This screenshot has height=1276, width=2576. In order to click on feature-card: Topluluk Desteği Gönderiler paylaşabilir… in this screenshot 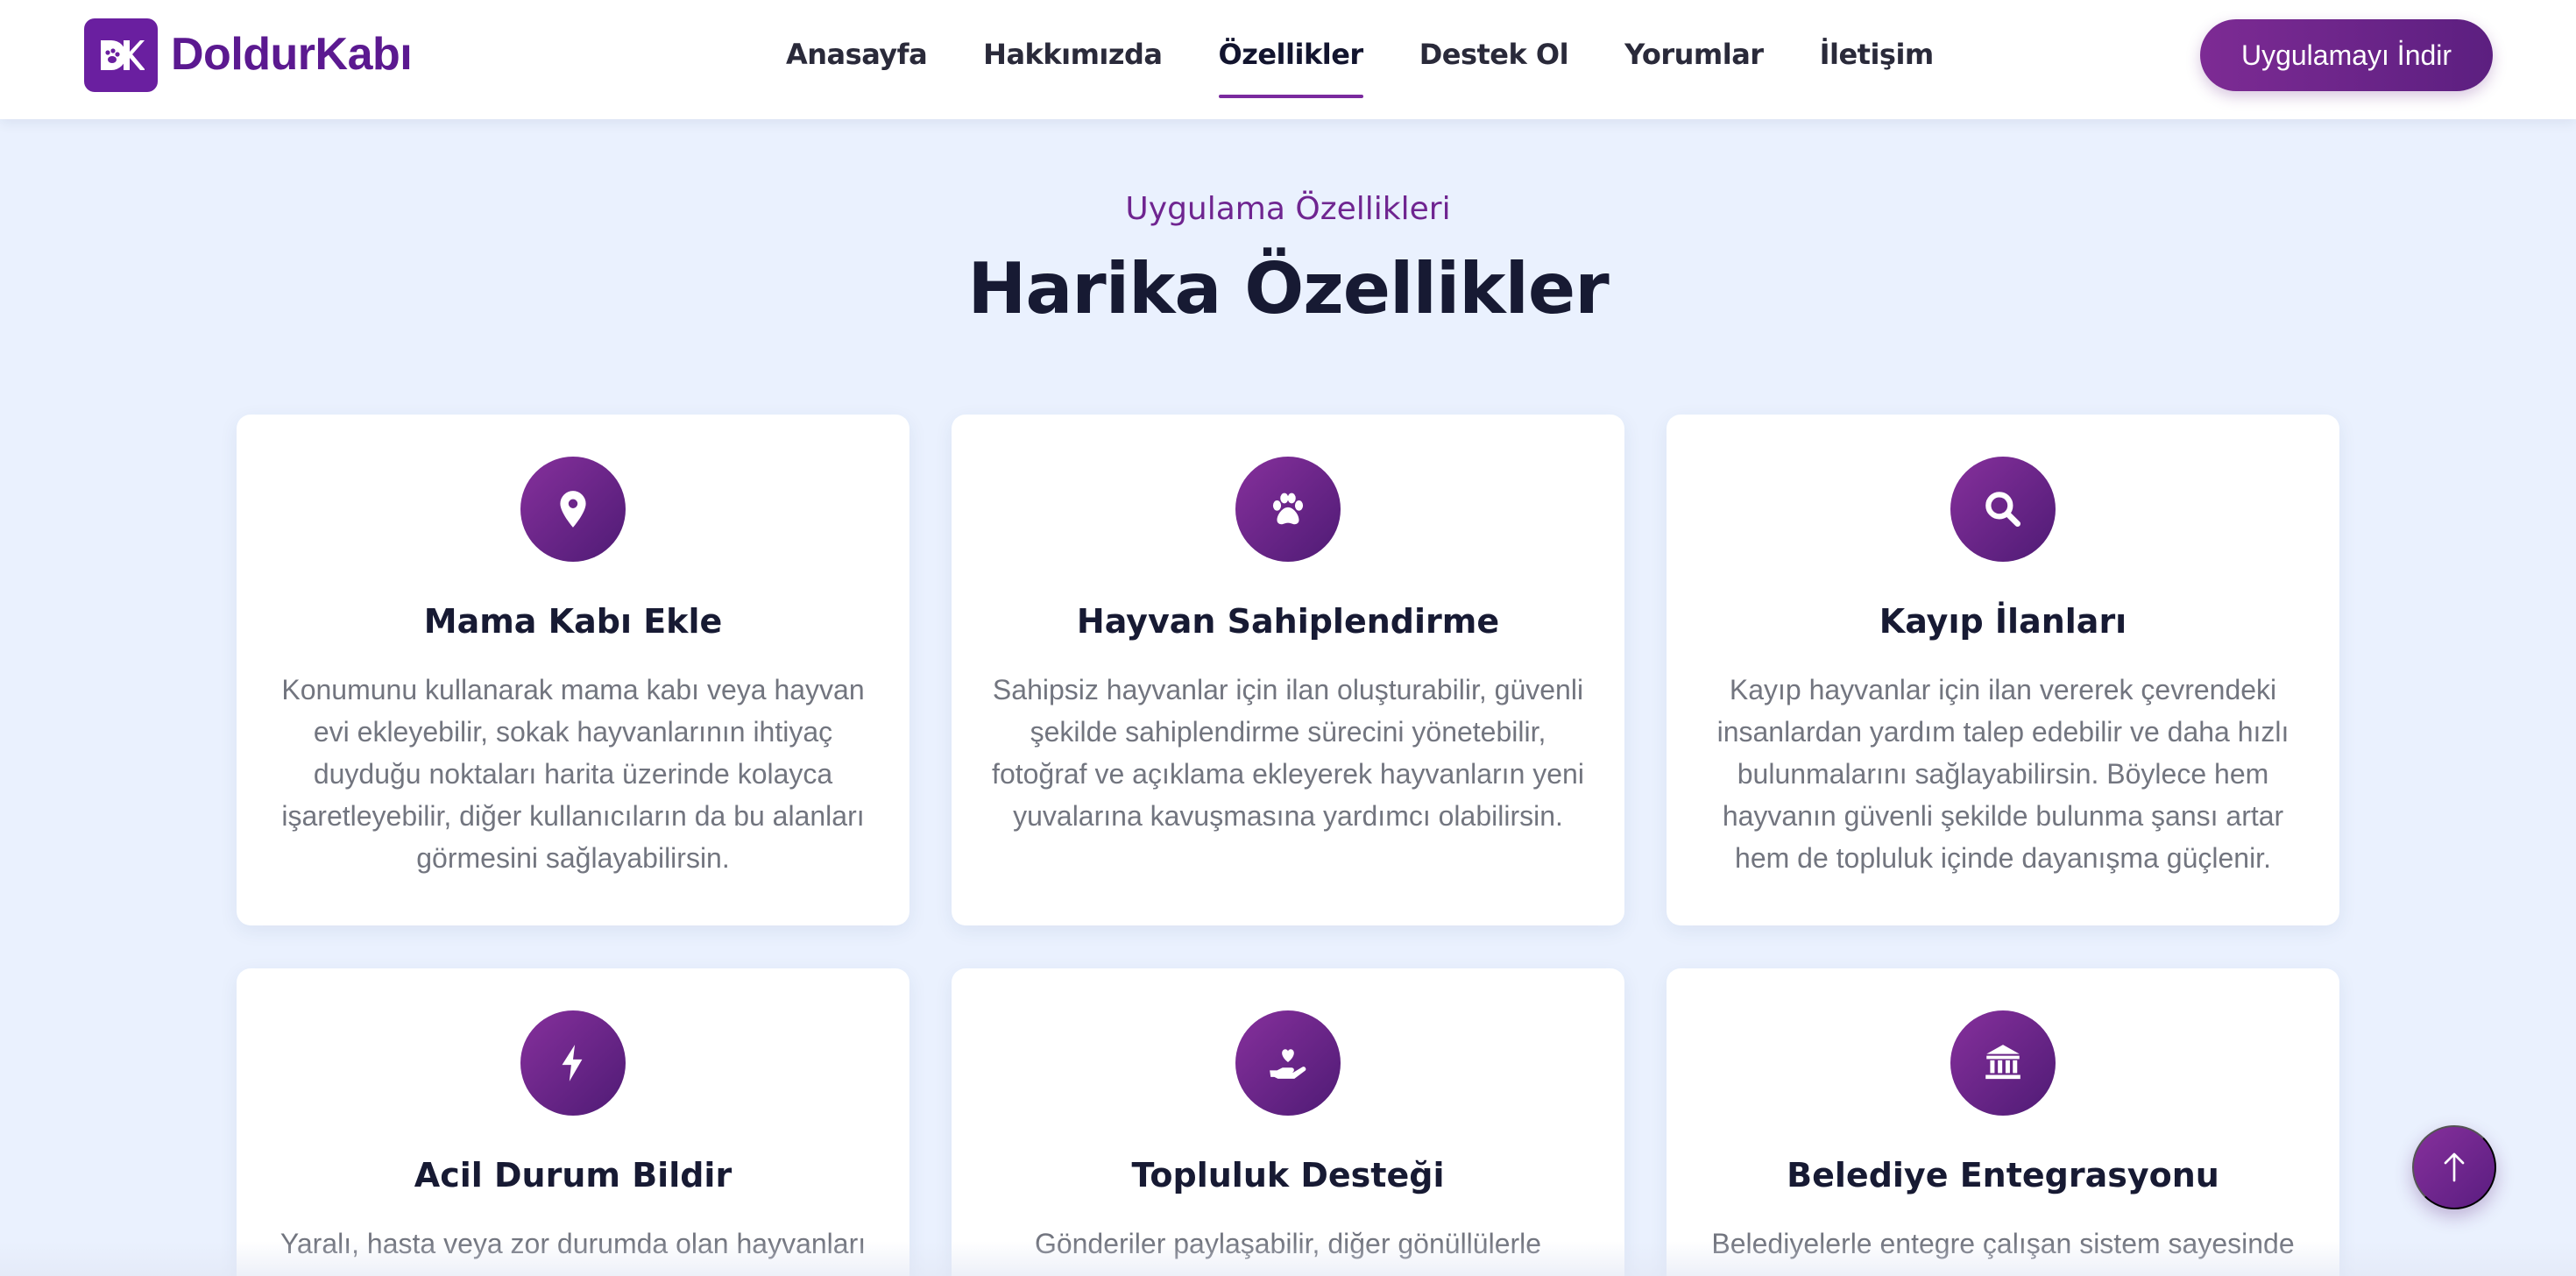, I will do `click(1288, 1122)`.